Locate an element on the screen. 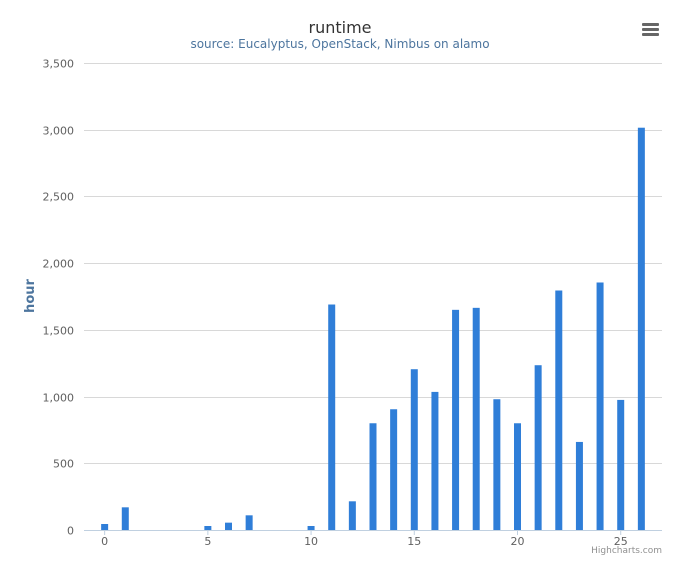  y-axis-ticks: 0 500 1,000 1,500 2,000 2,500 3,000 3,500 is located at coordinates (59, 298).